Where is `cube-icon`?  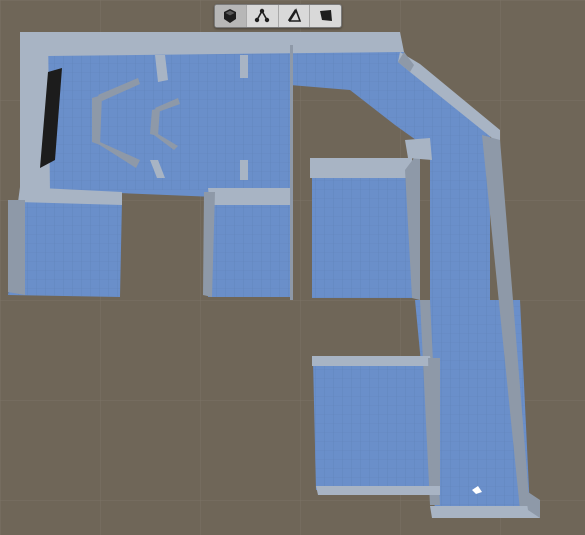 cube-icon is located at coordinates (230, 16).